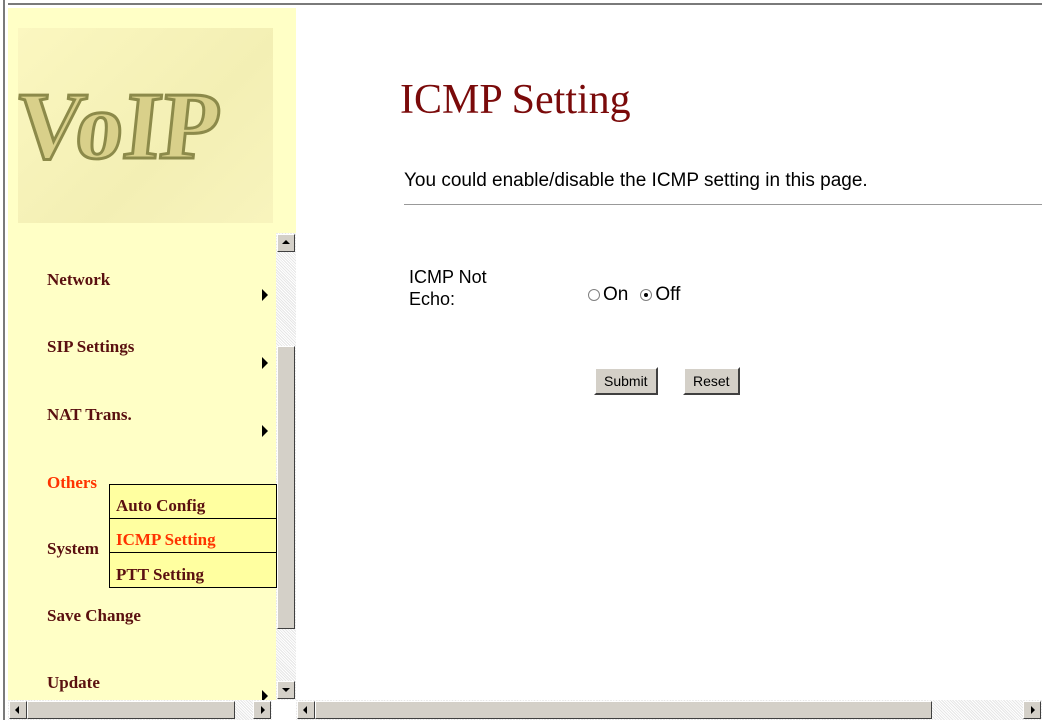  I want to click on page-title: ICMP Setting, so click(515, 100).